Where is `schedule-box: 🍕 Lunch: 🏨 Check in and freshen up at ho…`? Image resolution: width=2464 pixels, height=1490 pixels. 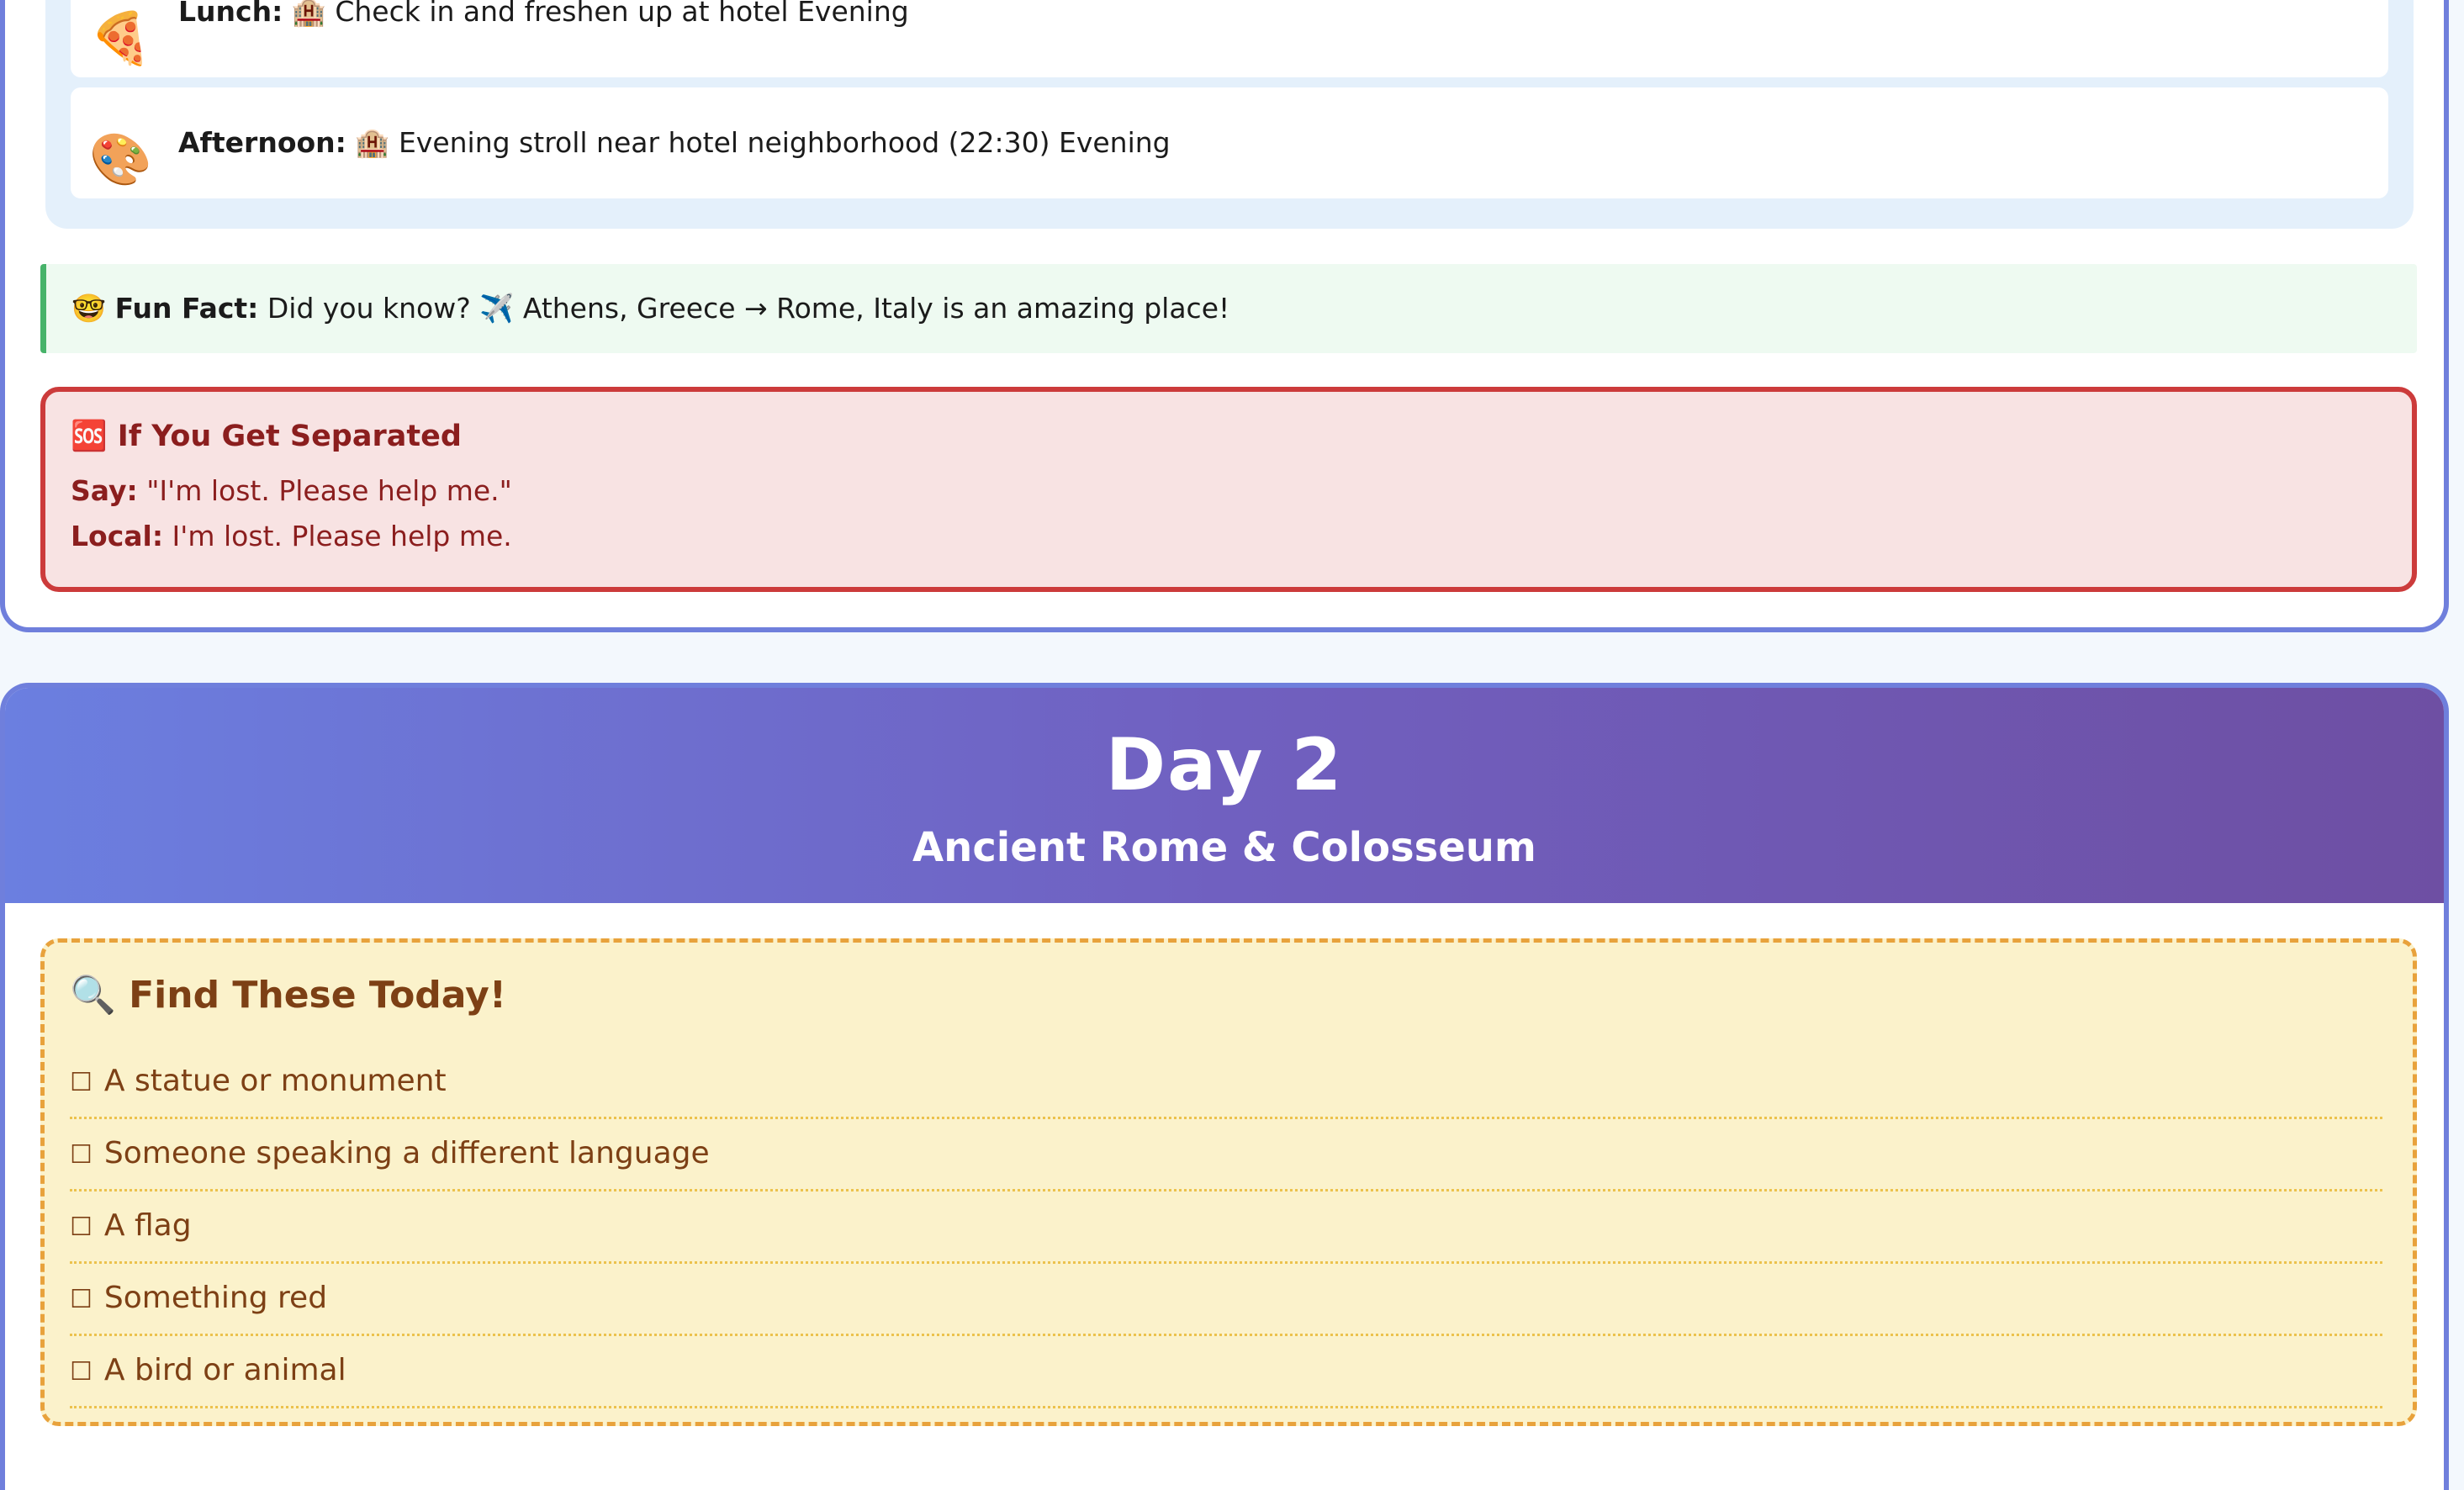
schedule-box: 🍕 Lunch: 🏨 Check in and freshen up at ho… is located at coordinates (1229, 114).